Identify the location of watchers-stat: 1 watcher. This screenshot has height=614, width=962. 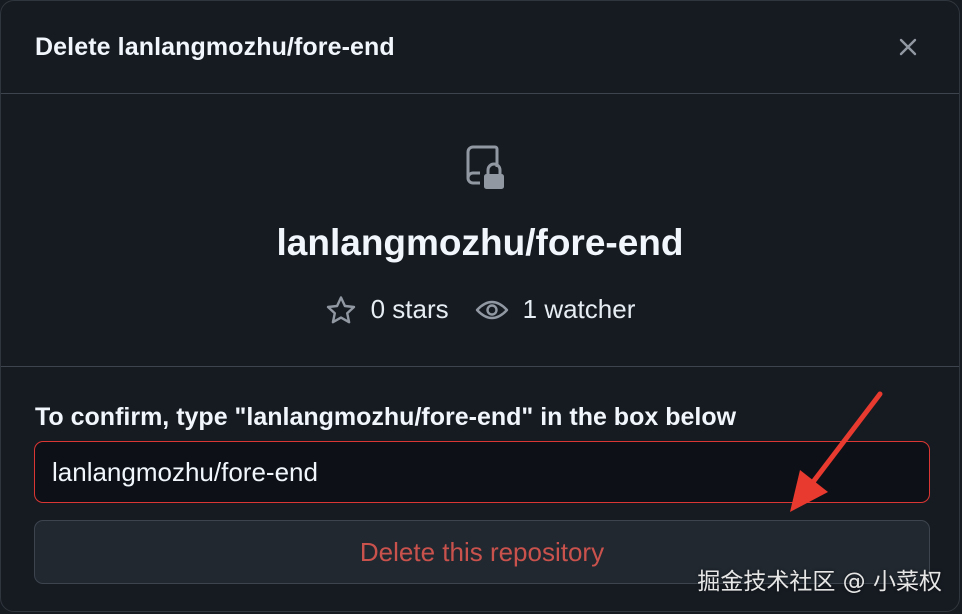
(555, 309).